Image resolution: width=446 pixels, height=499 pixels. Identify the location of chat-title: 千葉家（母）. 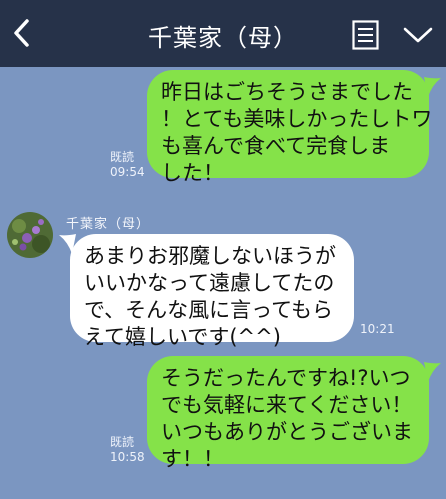
(223, 38).